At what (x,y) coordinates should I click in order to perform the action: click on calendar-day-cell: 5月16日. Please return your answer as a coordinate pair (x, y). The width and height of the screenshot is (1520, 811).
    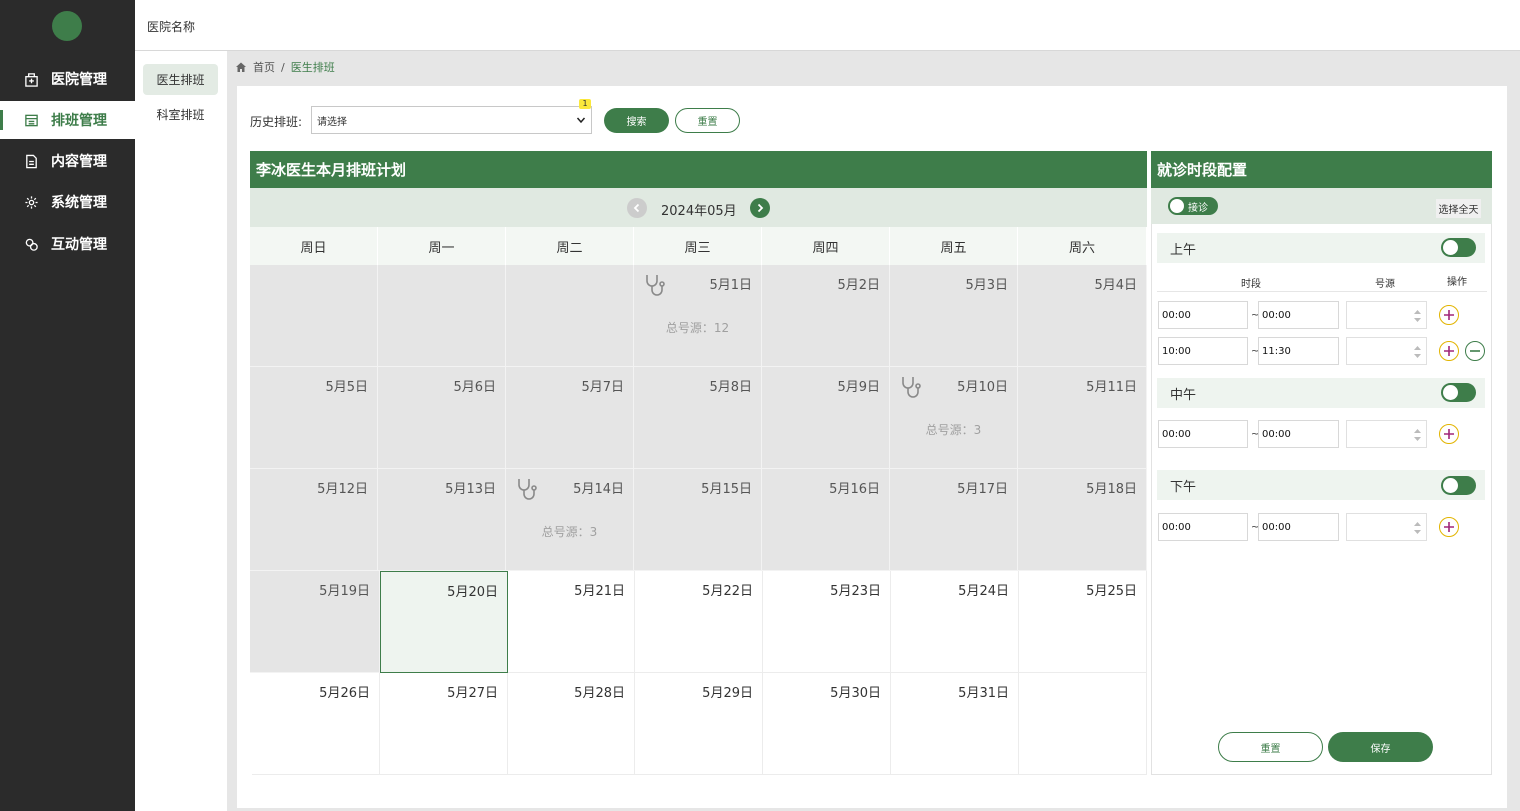
    Looking at the image, I should click on (826, 520).